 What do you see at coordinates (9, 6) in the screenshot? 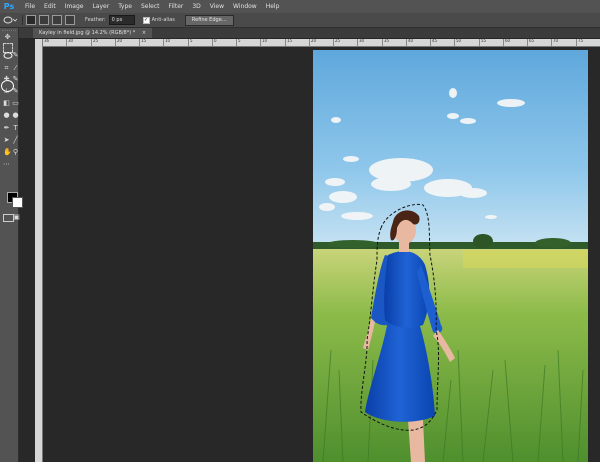
I see `photoshop-logo: Ps` at bounding box center [9, 6].